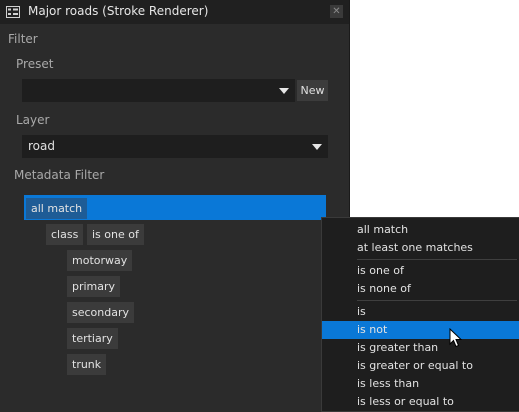  Describe the element at coordinates (65, 234) in the screenshot. I see `condition-key-chip: class` at that location.